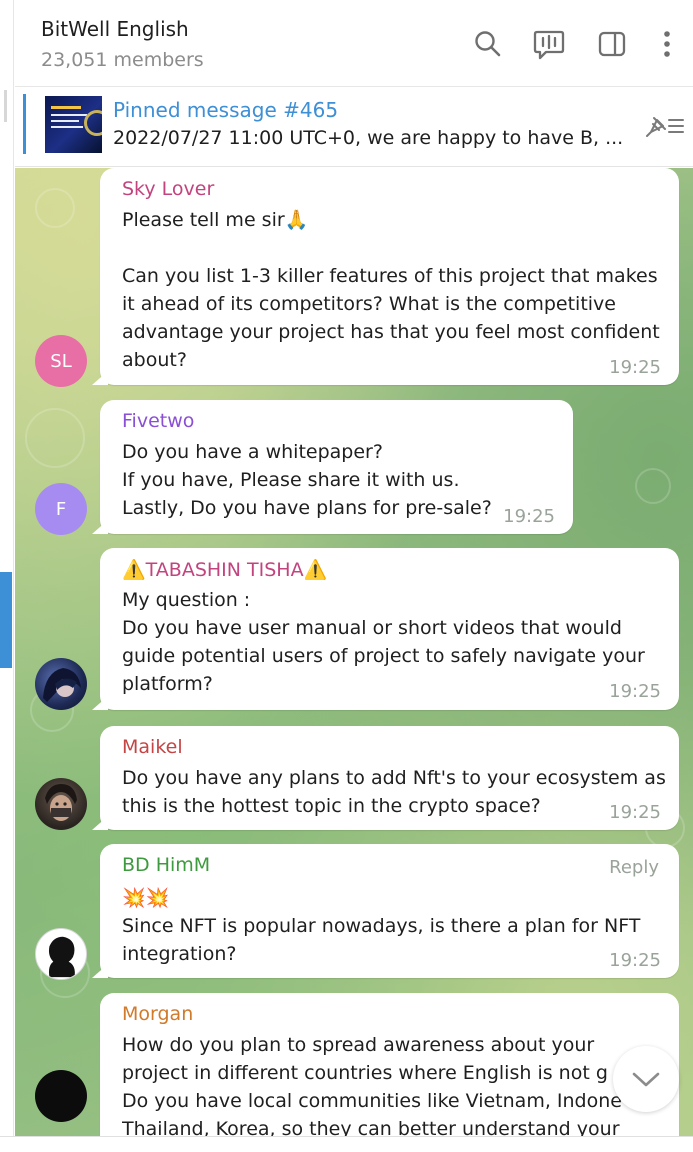  What do you see at coordinates (115, 29) in the screenshot?
I see `chat-title: BitWell English` at bounding box center [115, 29].